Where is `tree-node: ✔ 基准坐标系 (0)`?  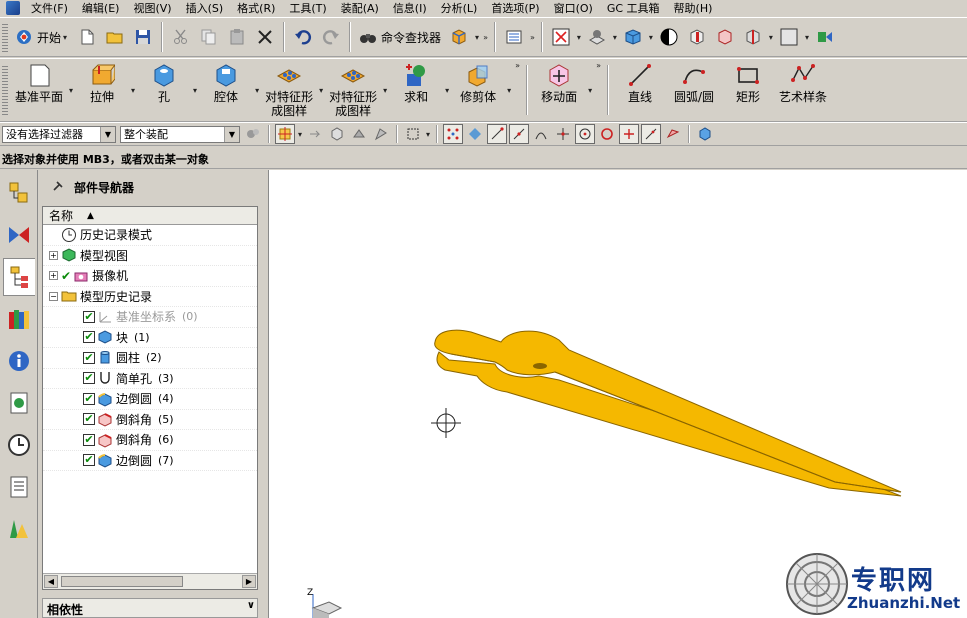 tree-node: ✔ 基准坐标系 (0) is located at coordinates (150, 317).